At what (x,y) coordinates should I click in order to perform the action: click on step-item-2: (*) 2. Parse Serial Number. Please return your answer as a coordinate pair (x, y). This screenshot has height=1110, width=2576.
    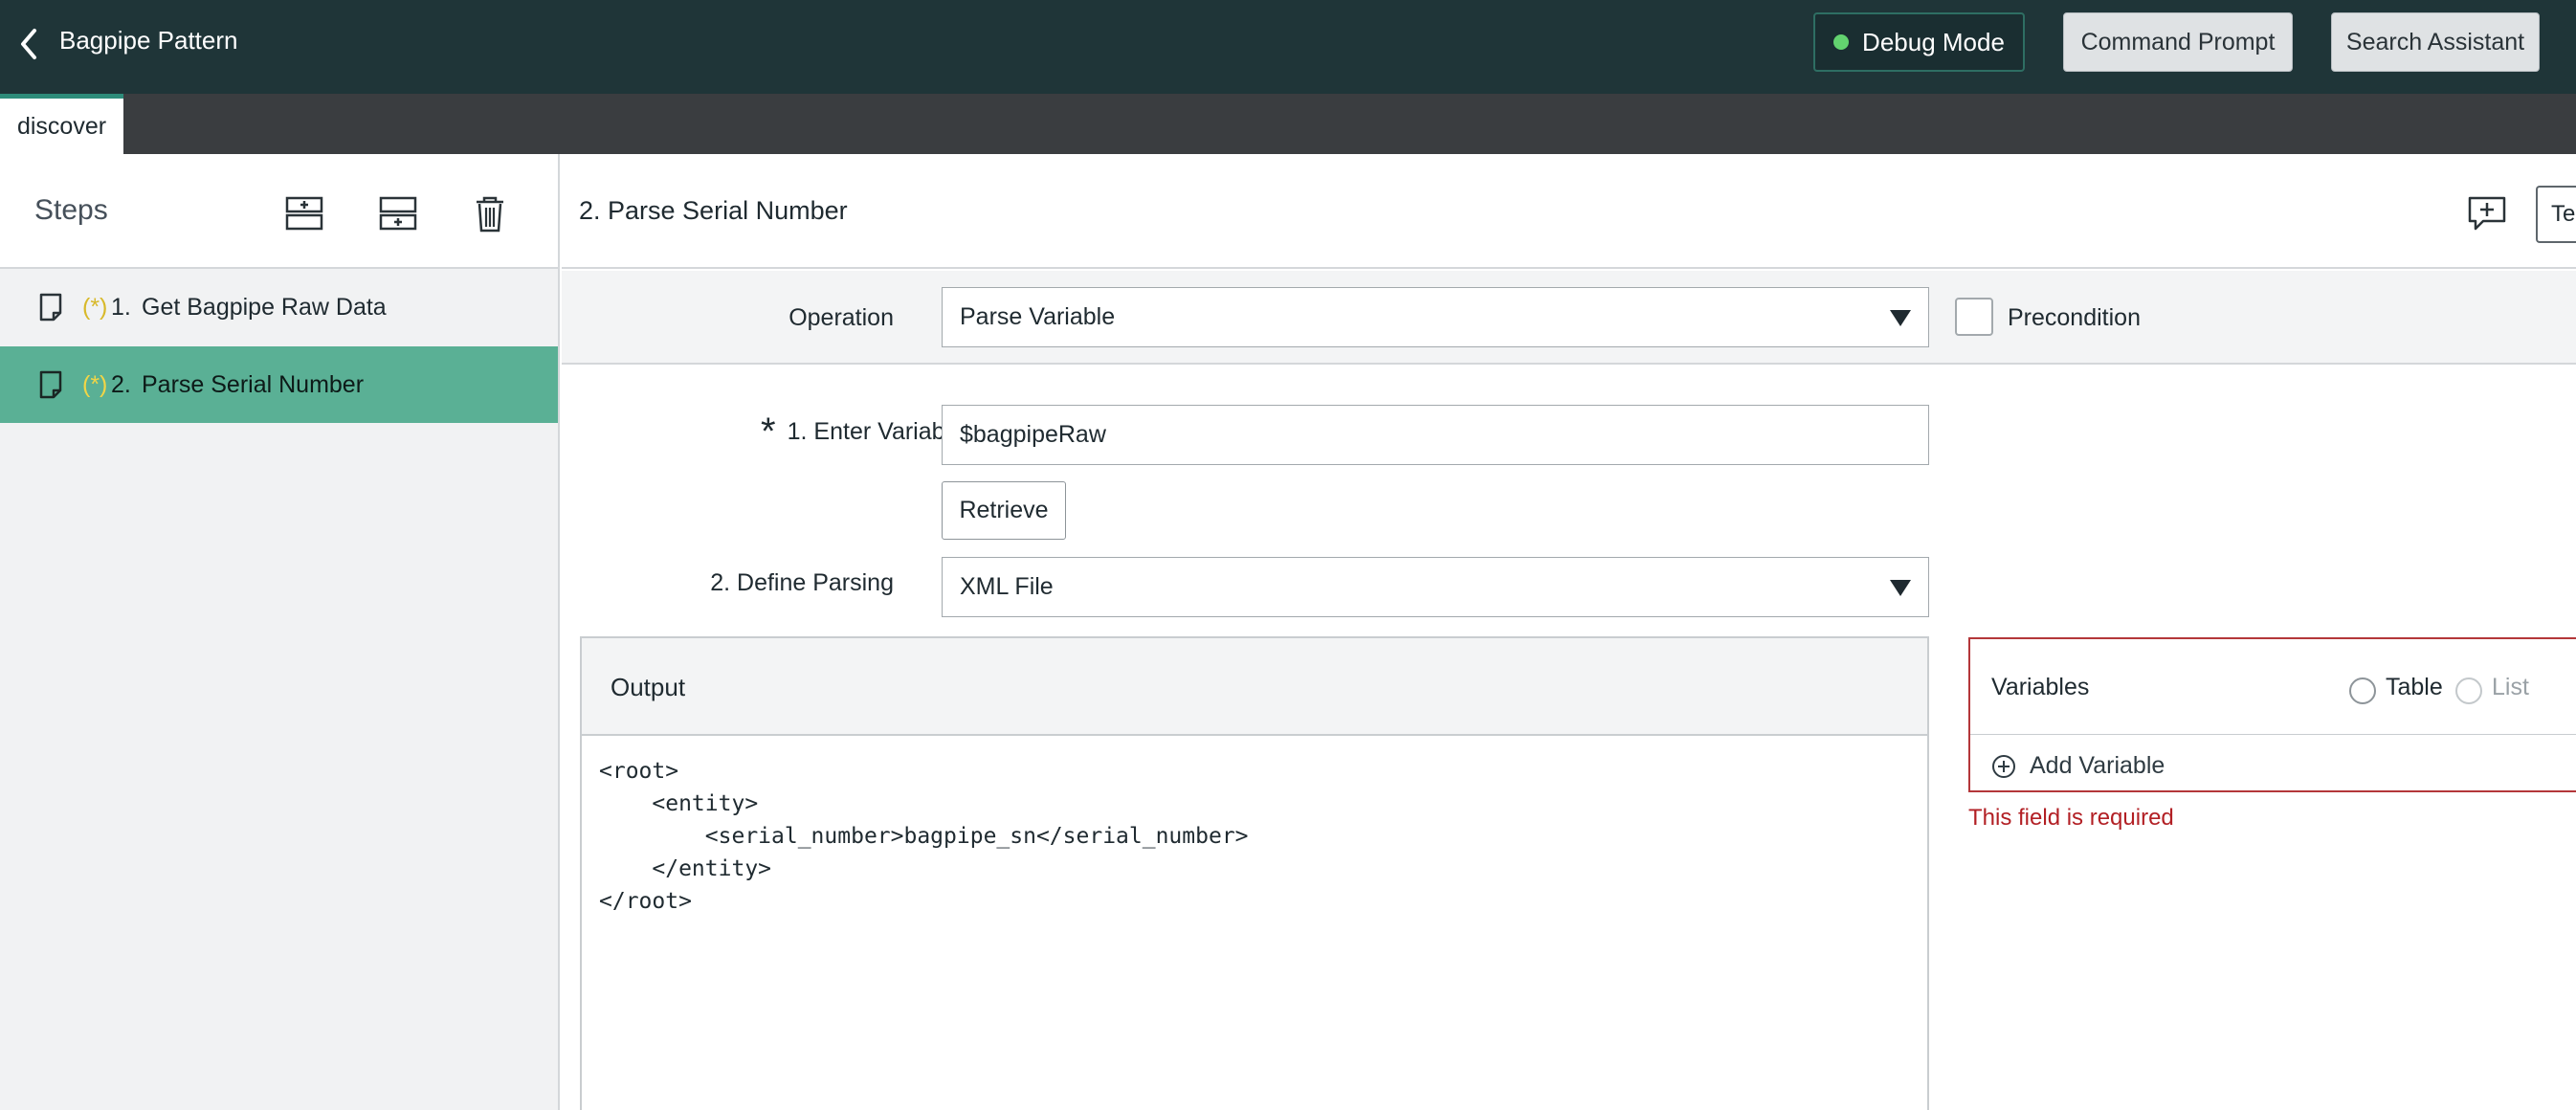
    Looking at the image, I should click on (279, 384).